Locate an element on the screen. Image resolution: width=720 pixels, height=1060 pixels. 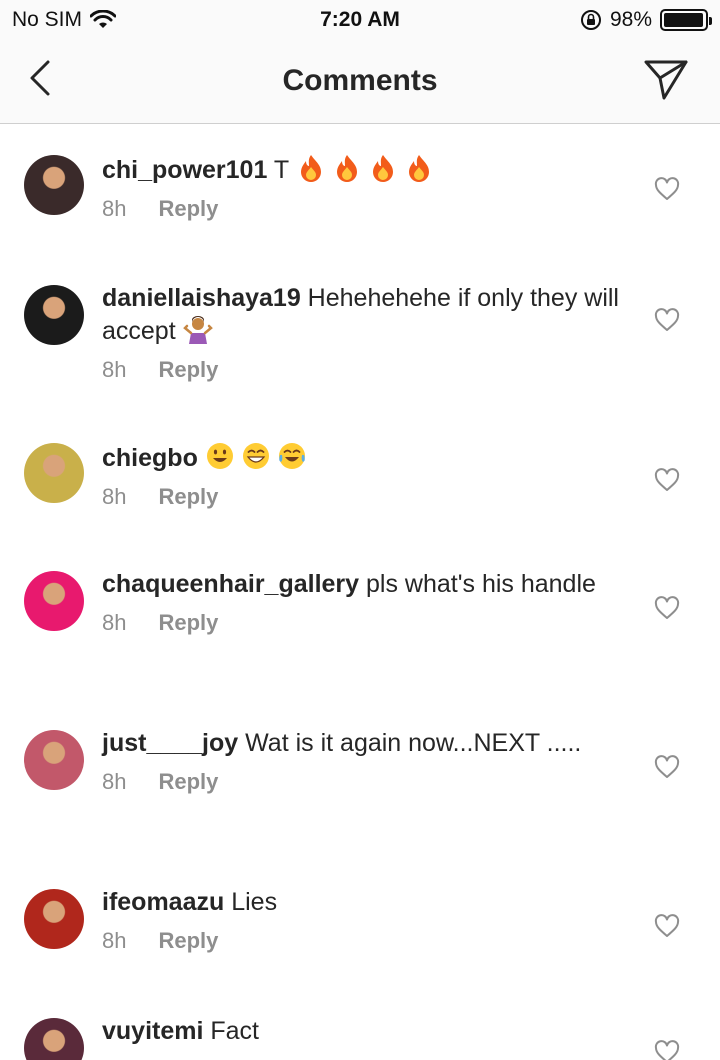
battery-icon is located at coordinates (686, 20).